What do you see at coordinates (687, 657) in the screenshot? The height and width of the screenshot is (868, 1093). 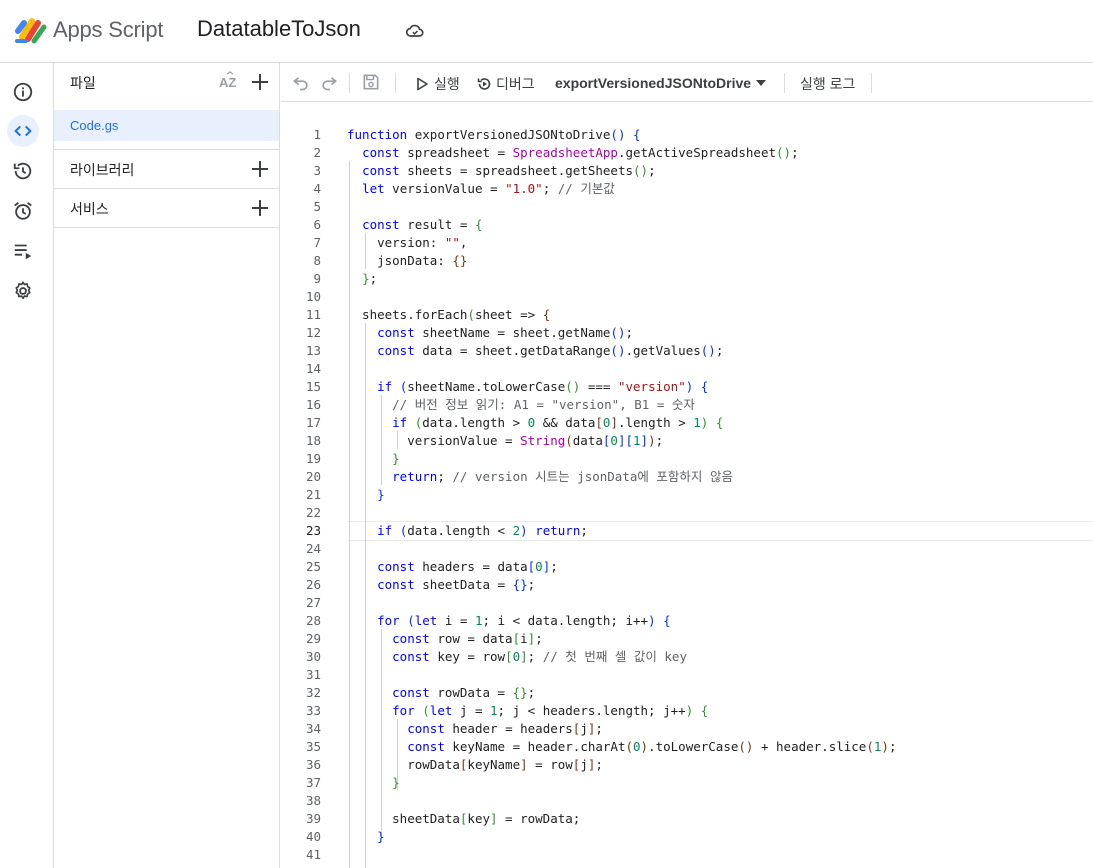 I see `code-line: 30 const key = row[0]; // 첫 번째 셀 값이 key` at bounding box center [687, 657].